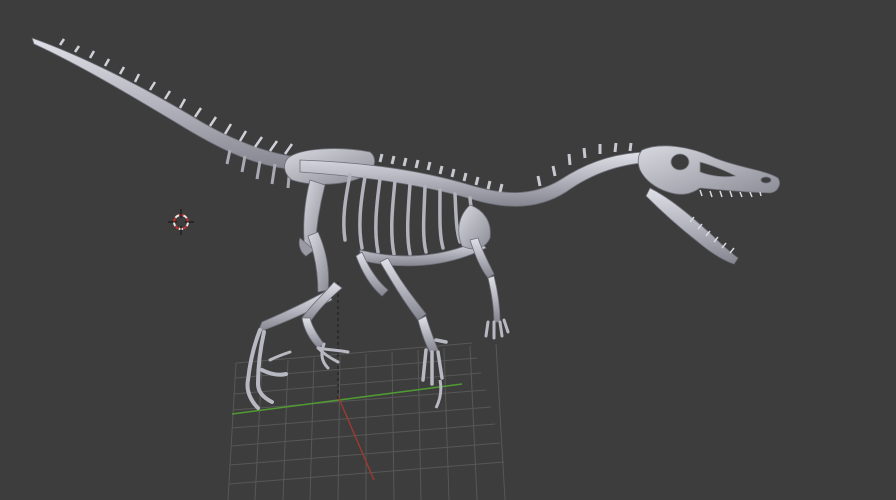 Image resolution: width=896 pixels, height=500 pixels. What do you see at coordinates (181, 222) in the screenshot?
I see `3d-cursor-icon` at bounding box center [181, 222].